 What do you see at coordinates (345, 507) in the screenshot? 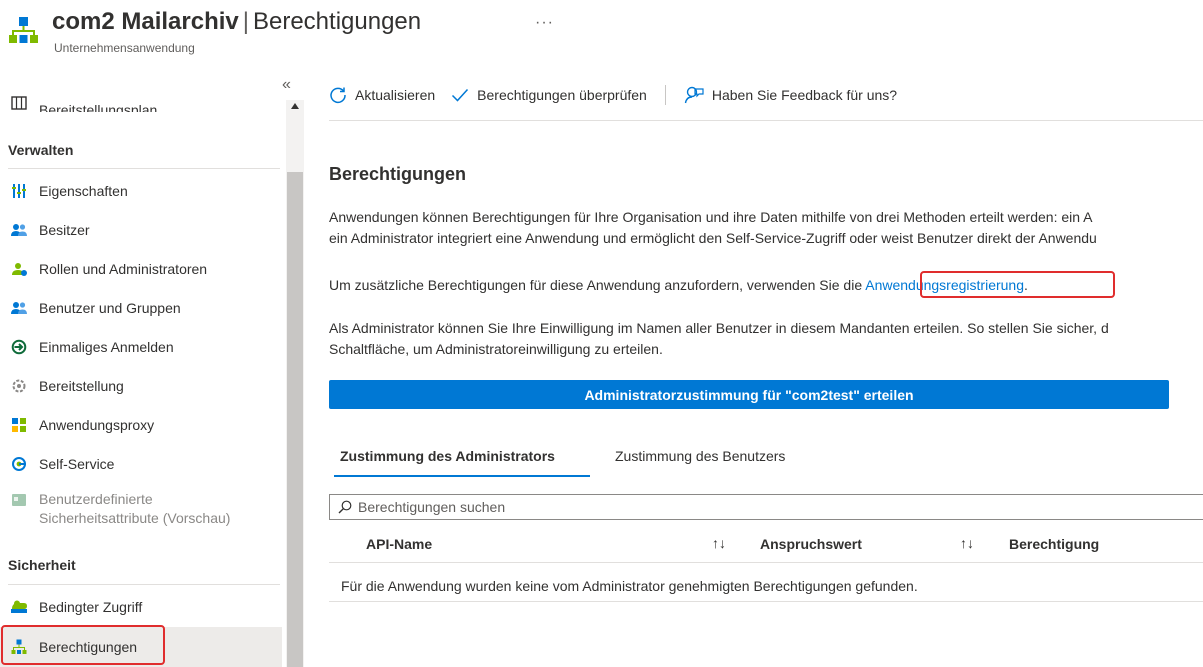
I see `search-icon` at bounding box center [345, 507].